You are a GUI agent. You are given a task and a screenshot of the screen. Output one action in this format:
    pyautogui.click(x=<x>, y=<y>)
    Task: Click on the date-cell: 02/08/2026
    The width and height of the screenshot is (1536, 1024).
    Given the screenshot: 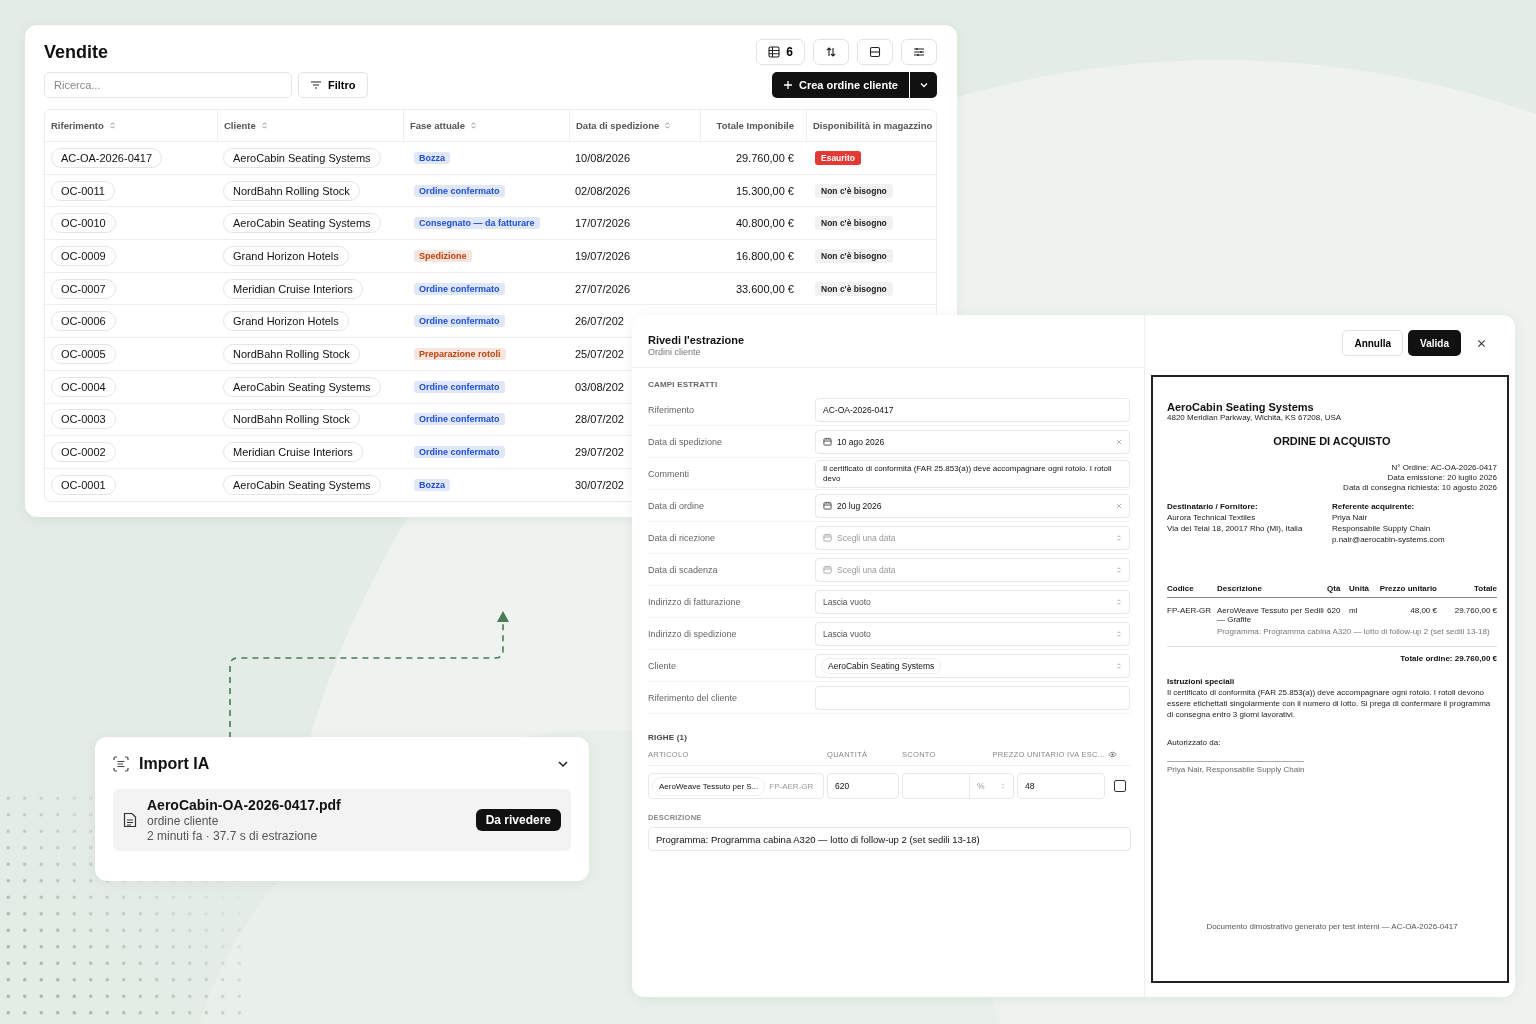 What is the action you would take?
    pyautogui.click(x=603, y=190)
    